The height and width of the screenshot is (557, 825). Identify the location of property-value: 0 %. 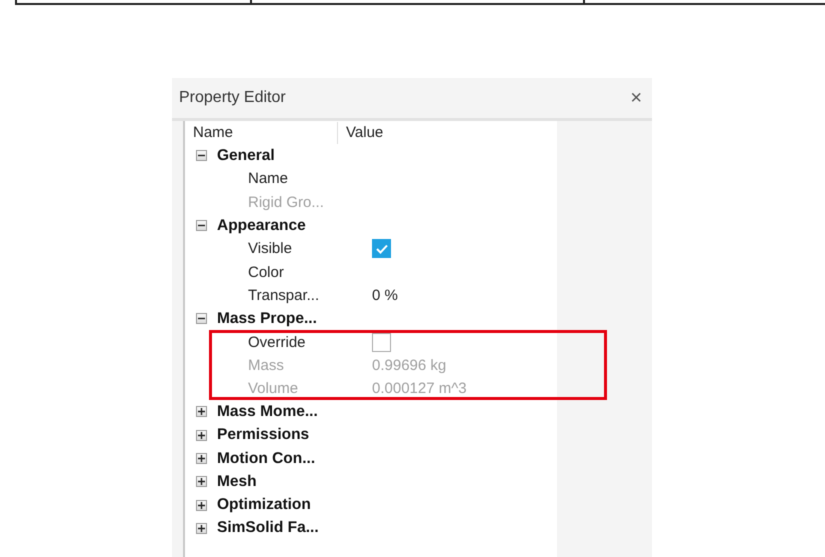
(385, 295).